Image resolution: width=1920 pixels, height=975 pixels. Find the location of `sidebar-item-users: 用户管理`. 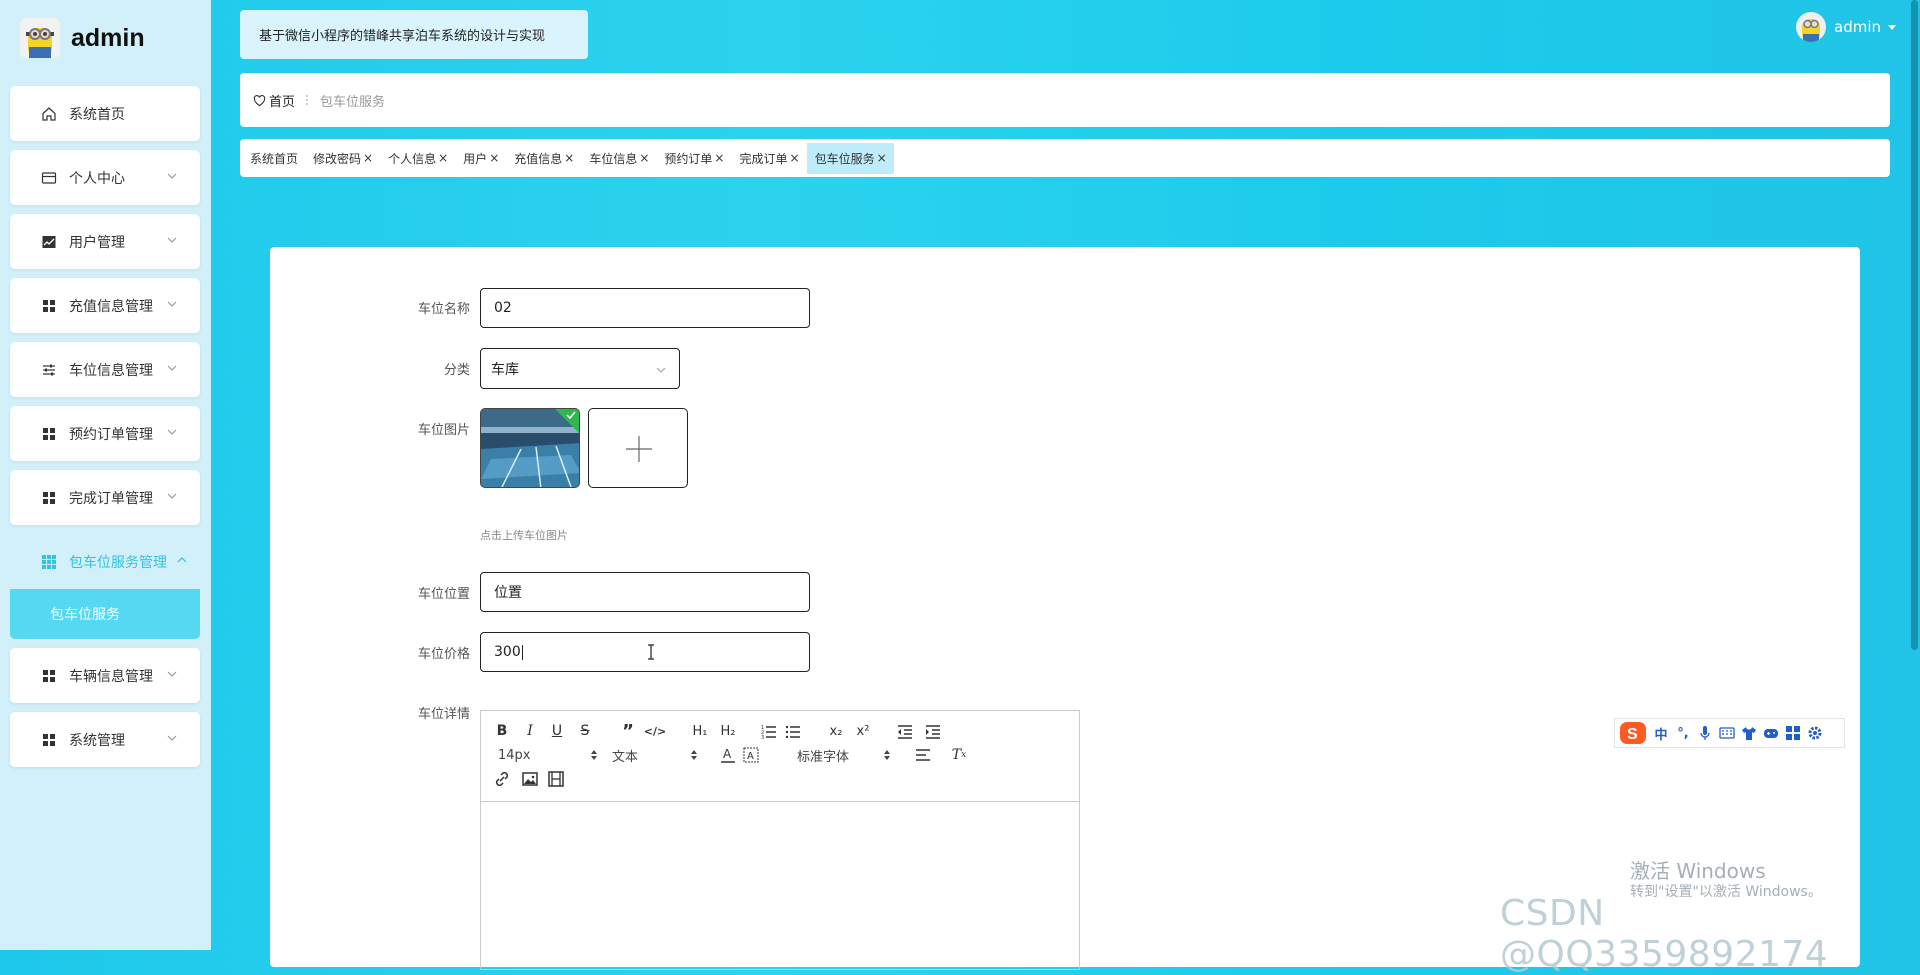

sidebar-item-users: 用户管理 is located at coordinates (105, 241).